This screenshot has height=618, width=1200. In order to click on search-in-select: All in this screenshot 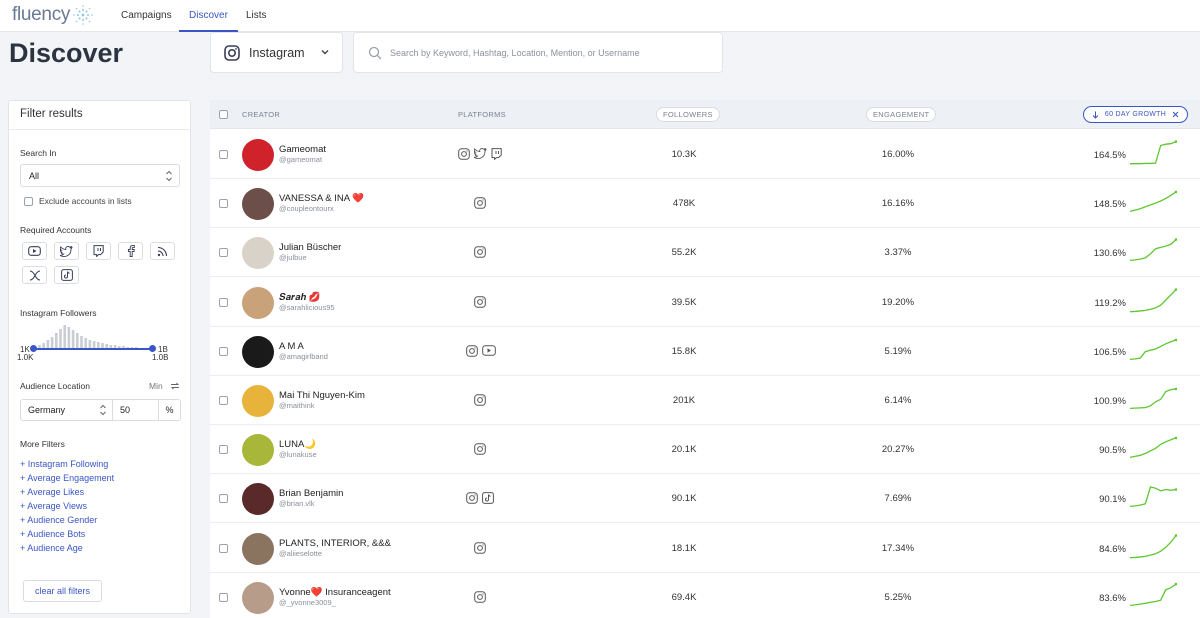, I will do `click(100, 175)`.